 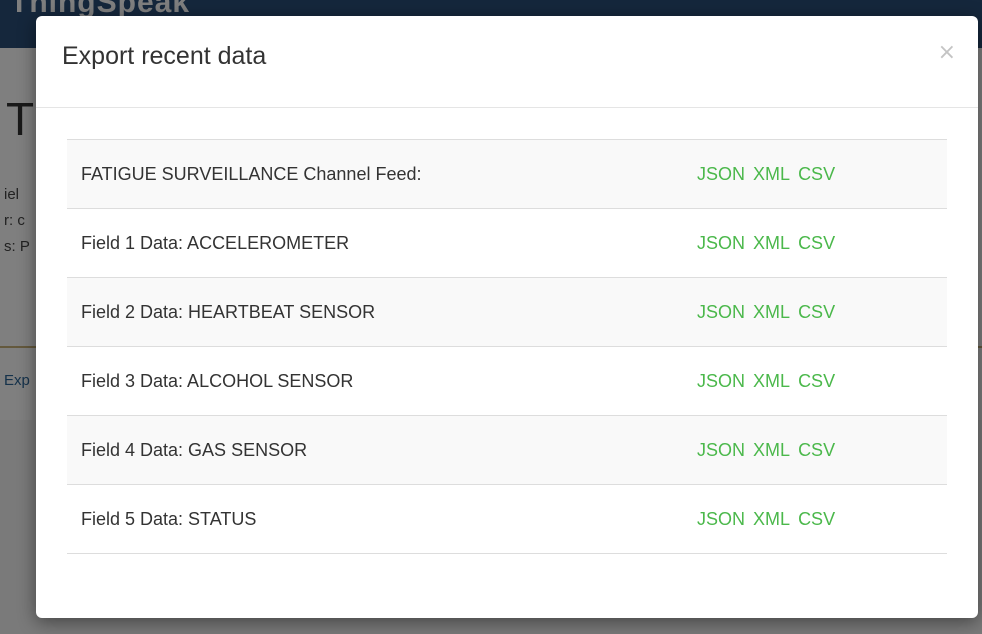 I want to click on export-row-label: Field 2 Data: HEARTBEAT SENSOR, so click(x=382, y=312).